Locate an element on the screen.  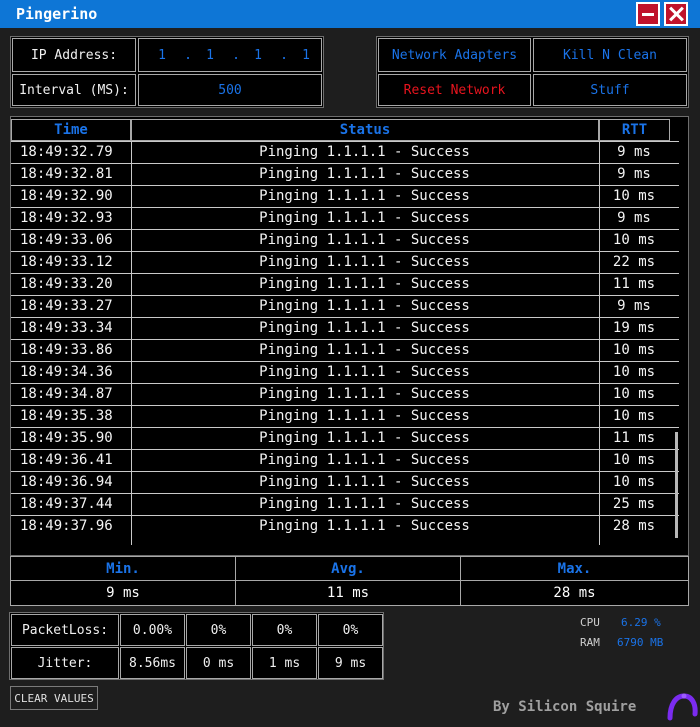
table-row: 18:49:32.79 Pinging 1.1.1.1 - Success 9 ms is located at coordinates (345, 152).